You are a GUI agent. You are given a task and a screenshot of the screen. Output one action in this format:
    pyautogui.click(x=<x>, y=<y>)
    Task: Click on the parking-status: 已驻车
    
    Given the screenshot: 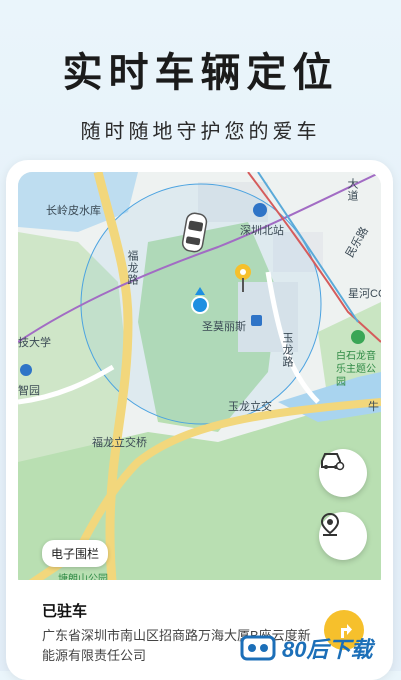 What is the action you would take?
    pyautogui.click(x=65, y=611)
    